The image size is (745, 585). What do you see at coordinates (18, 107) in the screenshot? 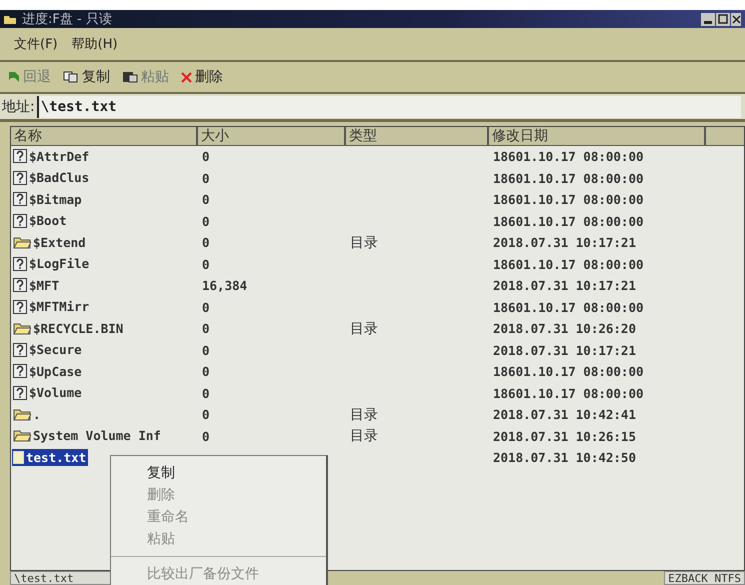
I see `address-label: 地址:` at bounding box center [18, 107].